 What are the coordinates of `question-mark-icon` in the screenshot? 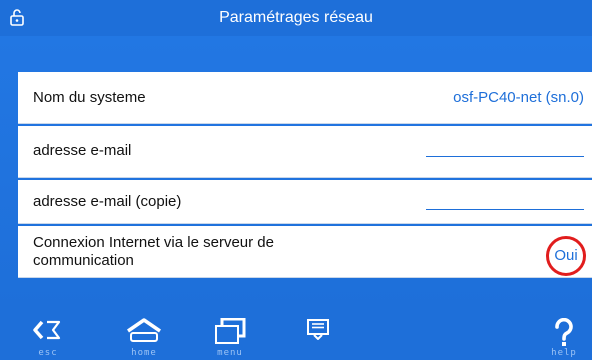 It's located at (564, 332).